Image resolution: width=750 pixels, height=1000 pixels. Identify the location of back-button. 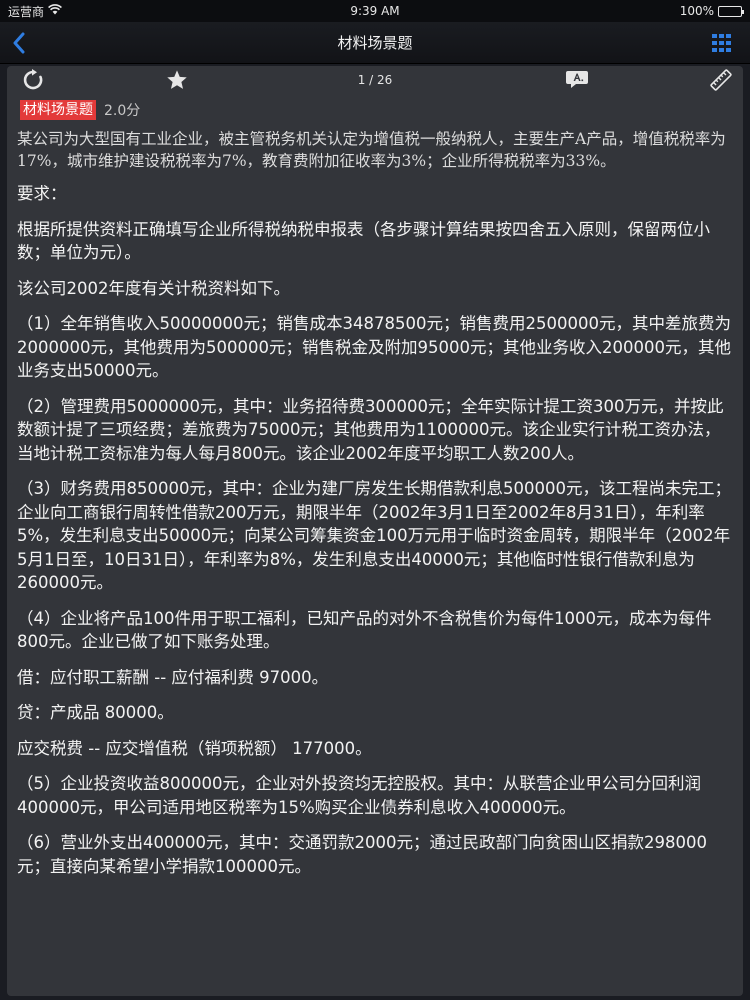
(19, 43).